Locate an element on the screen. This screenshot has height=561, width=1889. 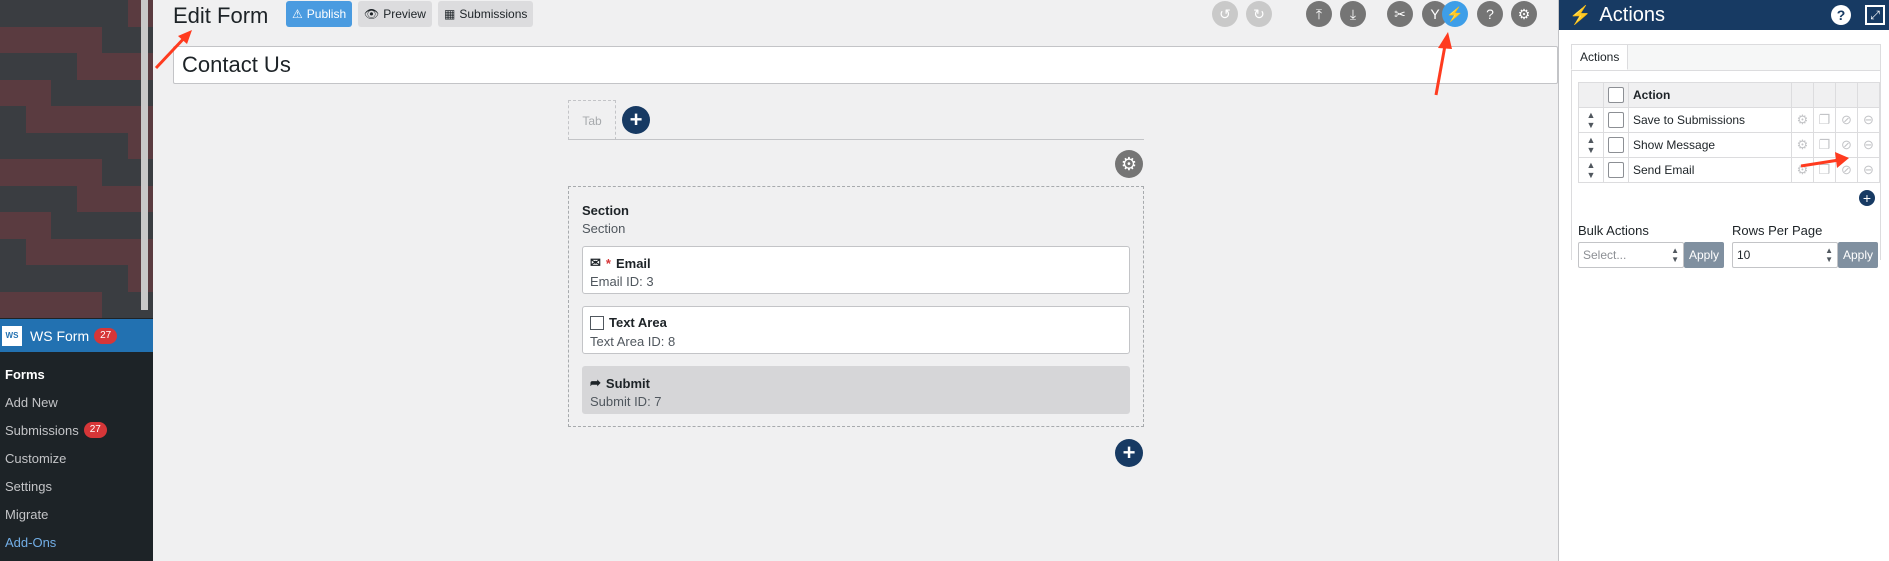
select-all-checkbox is located at coordinates (1616, 95).